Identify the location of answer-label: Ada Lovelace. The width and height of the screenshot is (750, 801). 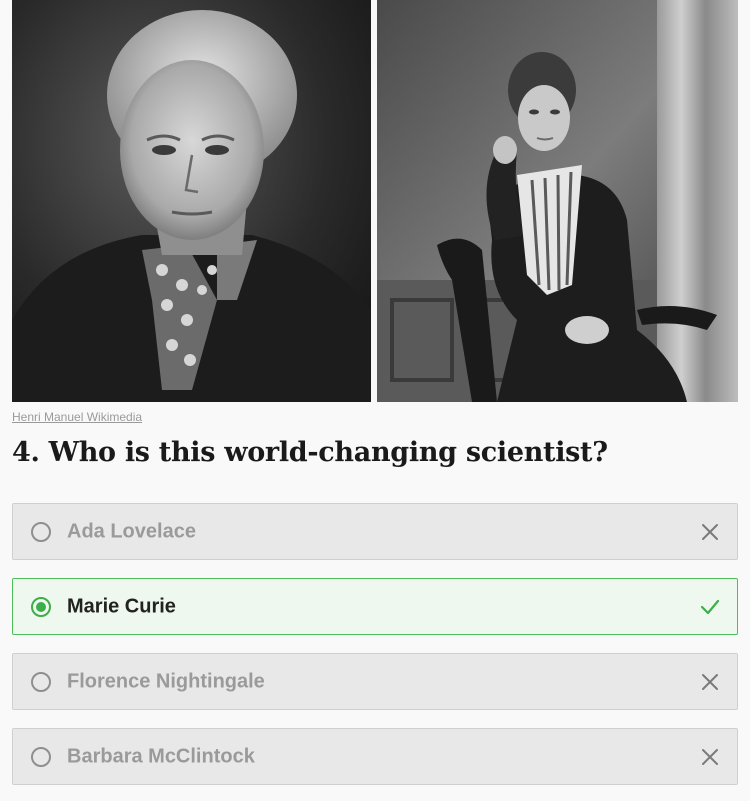
(131, 531).